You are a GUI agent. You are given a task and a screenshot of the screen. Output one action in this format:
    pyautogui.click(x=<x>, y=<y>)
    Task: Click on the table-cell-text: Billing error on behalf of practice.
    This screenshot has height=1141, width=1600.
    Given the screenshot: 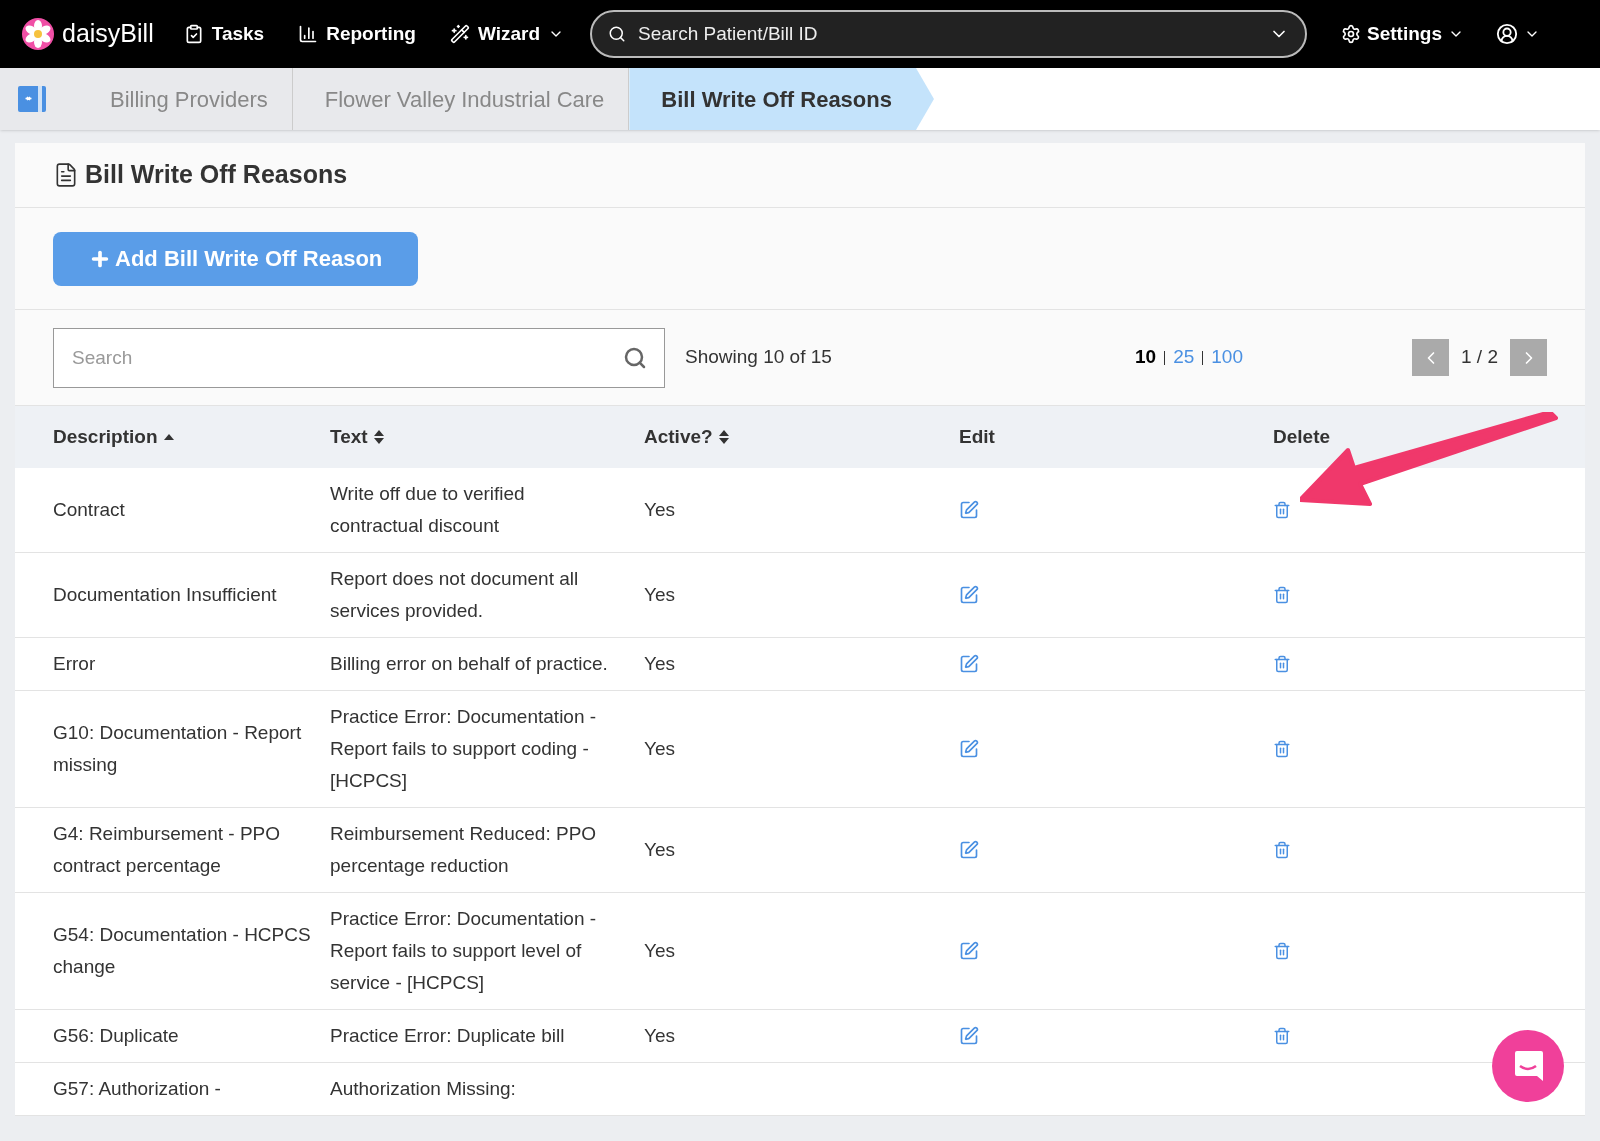 What is the action you would take?
    pyautogui.click(x=469, y=664)
    